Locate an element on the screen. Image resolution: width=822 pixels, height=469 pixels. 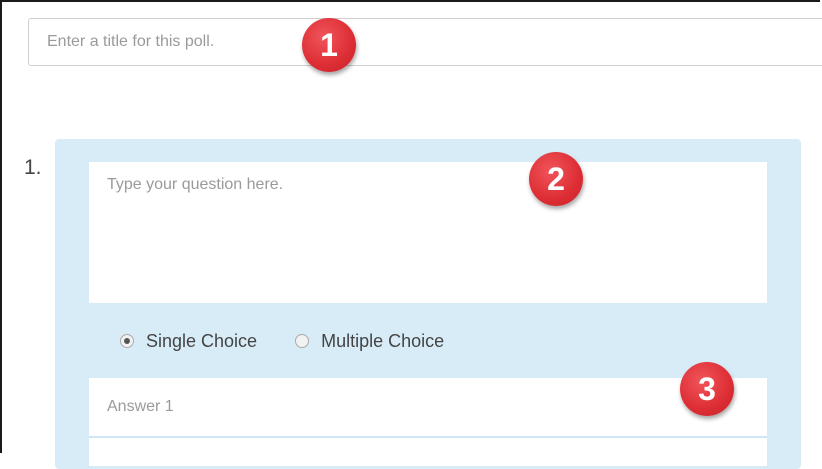
callout-badge-2: 2 is located at coordinates (556, 179).